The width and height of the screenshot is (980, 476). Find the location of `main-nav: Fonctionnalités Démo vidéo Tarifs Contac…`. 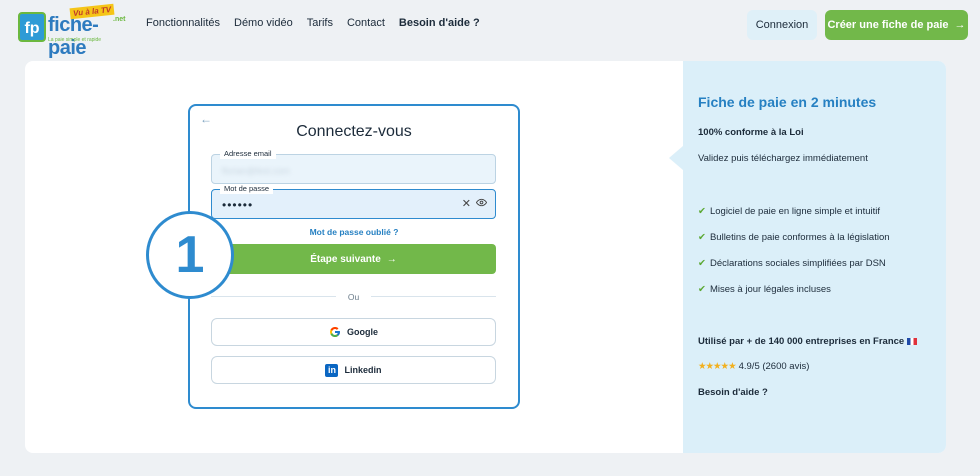

main-nav: Fonctionnalités Démo vidéo Tarifs Contac… is located at coordinates (313, 23).